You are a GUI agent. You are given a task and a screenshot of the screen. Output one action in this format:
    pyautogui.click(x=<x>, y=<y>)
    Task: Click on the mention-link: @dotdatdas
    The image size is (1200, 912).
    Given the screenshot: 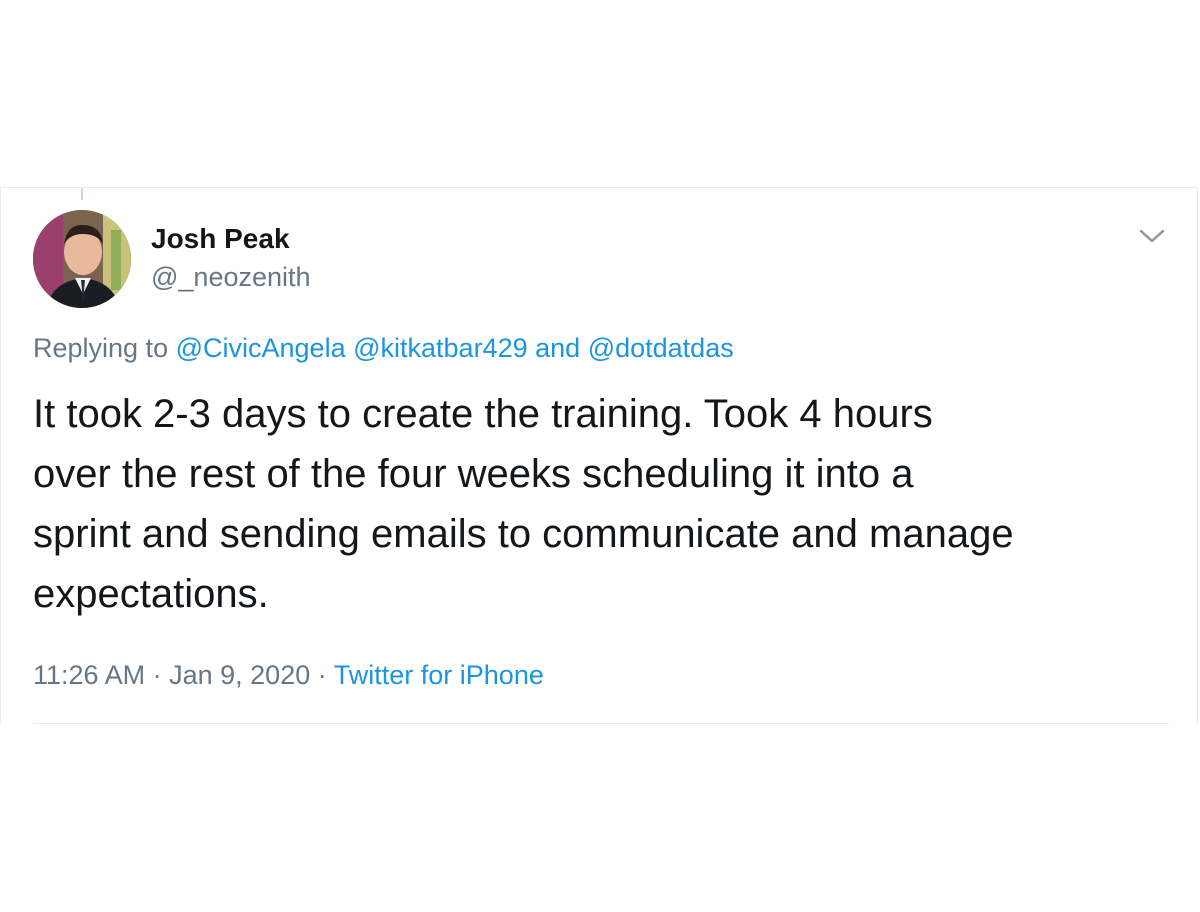 What is the action you would take?
    pyautogui.click(x=661, y=348)
    